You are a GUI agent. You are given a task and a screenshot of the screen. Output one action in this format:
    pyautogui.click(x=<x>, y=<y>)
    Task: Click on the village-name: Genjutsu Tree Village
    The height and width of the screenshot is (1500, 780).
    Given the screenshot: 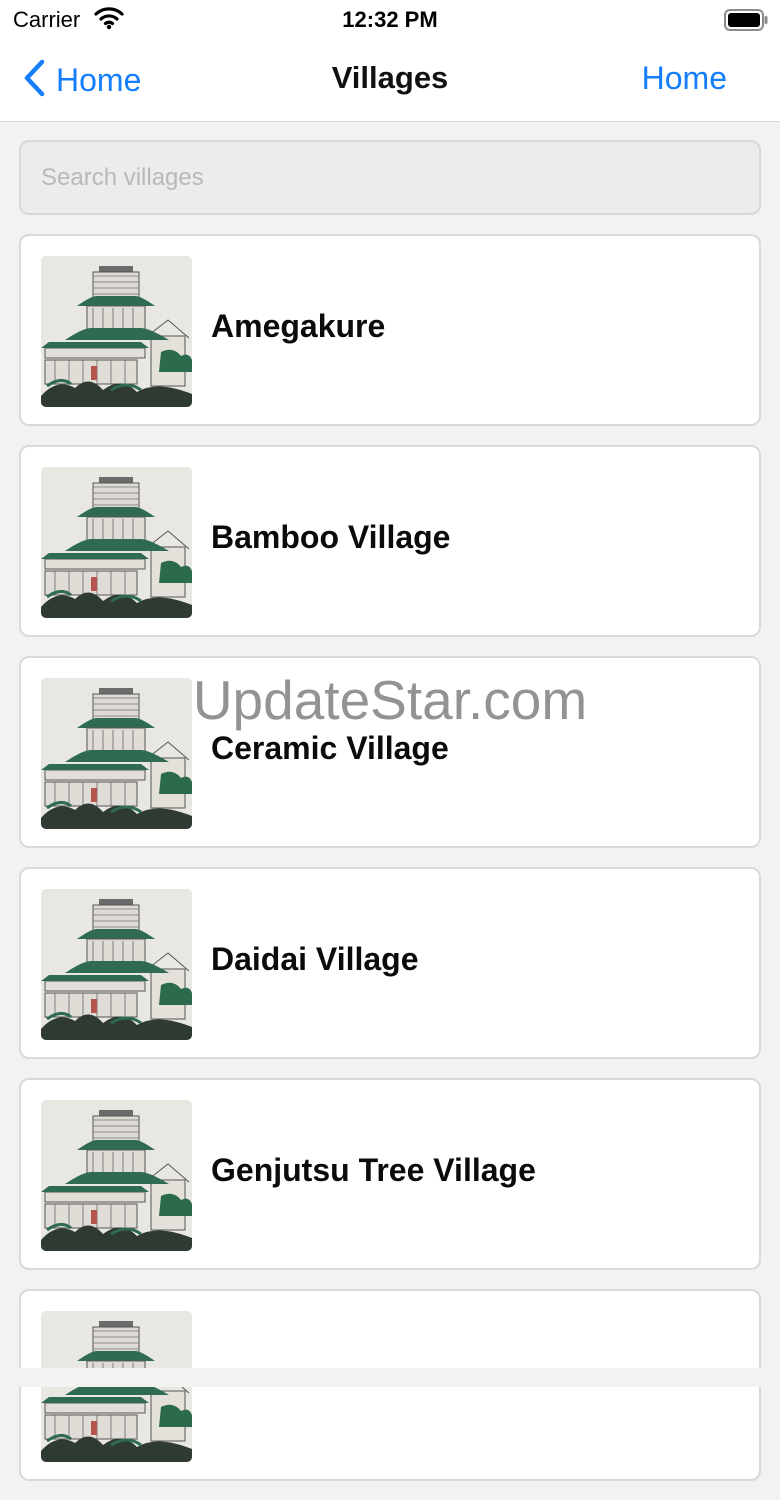 What is the action you would take?
    pyautogui.click(x=373, y=1170)
    